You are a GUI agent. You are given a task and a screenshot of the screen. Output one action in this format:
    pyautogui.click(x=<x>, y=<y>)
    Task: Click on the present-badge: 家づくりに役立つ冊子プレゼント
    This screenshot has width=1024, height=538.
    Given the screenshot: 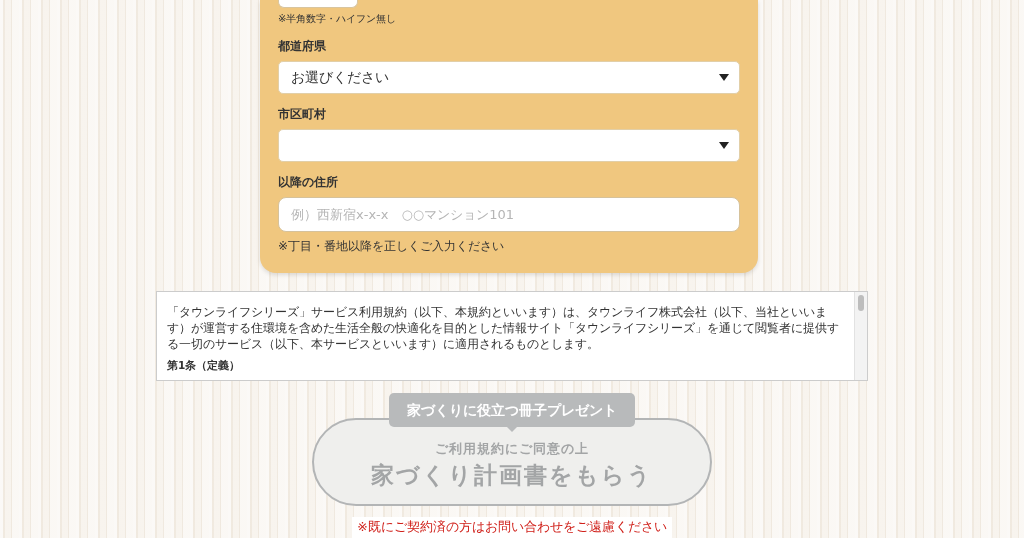 What is the action you would take?
    pyautogui.click(x=512, y=410)
    